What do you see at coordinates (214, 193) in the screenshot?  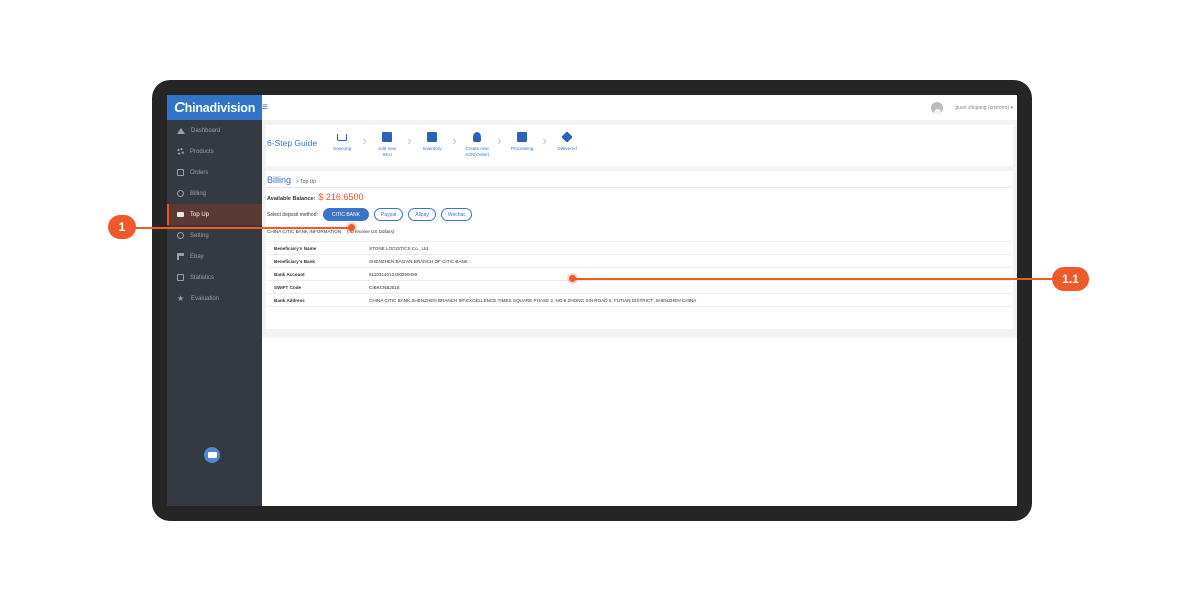 I see `sidebar-item-billing: Billing` at bounding box center [214, 193].